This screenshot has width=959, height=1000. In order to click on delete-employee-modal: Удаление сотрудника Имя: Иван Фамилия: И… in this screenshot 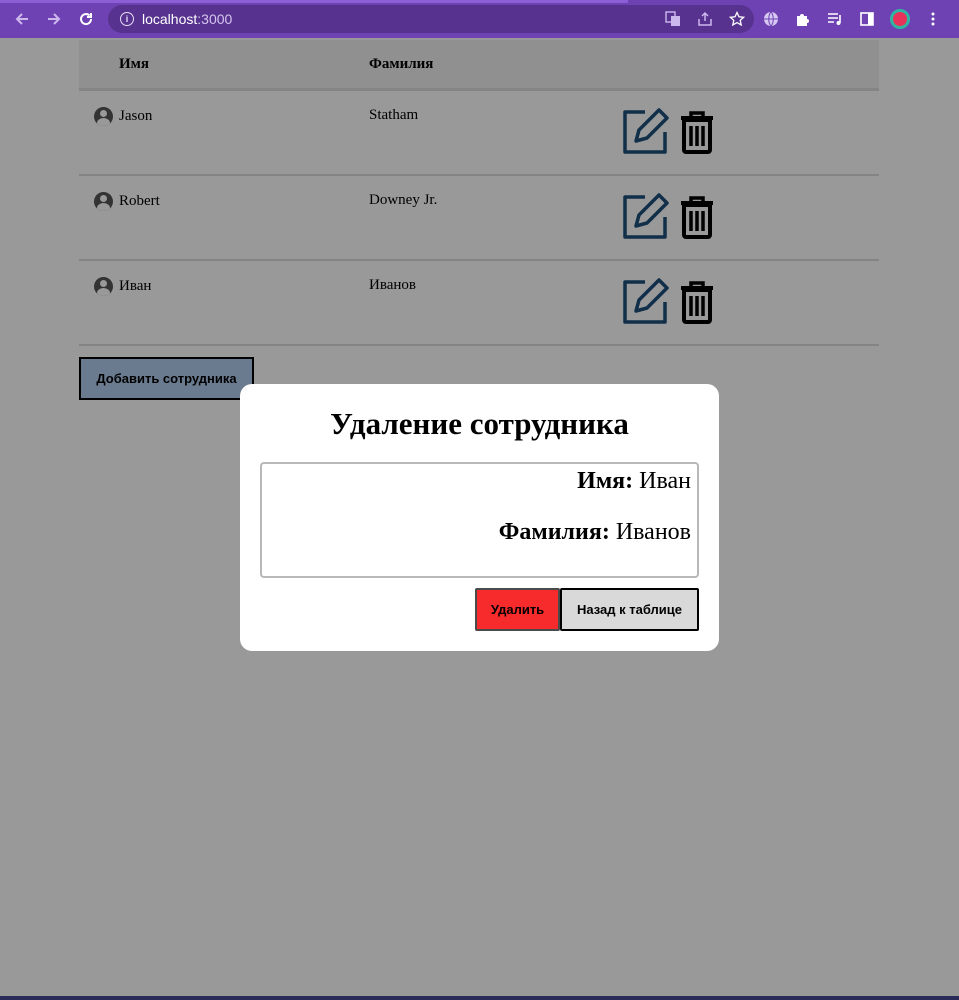, I will do `click(479, 517)`.